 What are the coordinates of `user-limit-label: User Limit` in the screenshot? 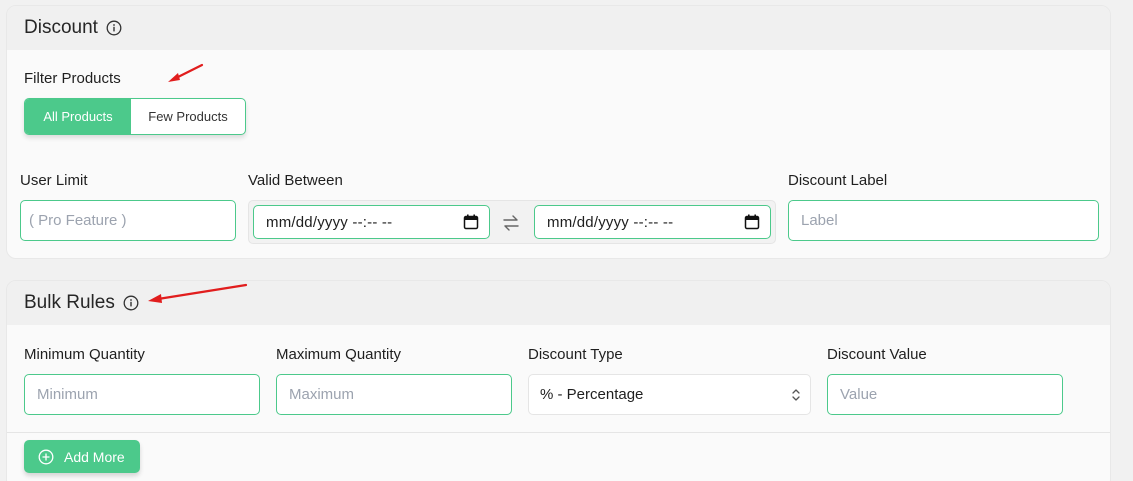 It's located at (54, 180).